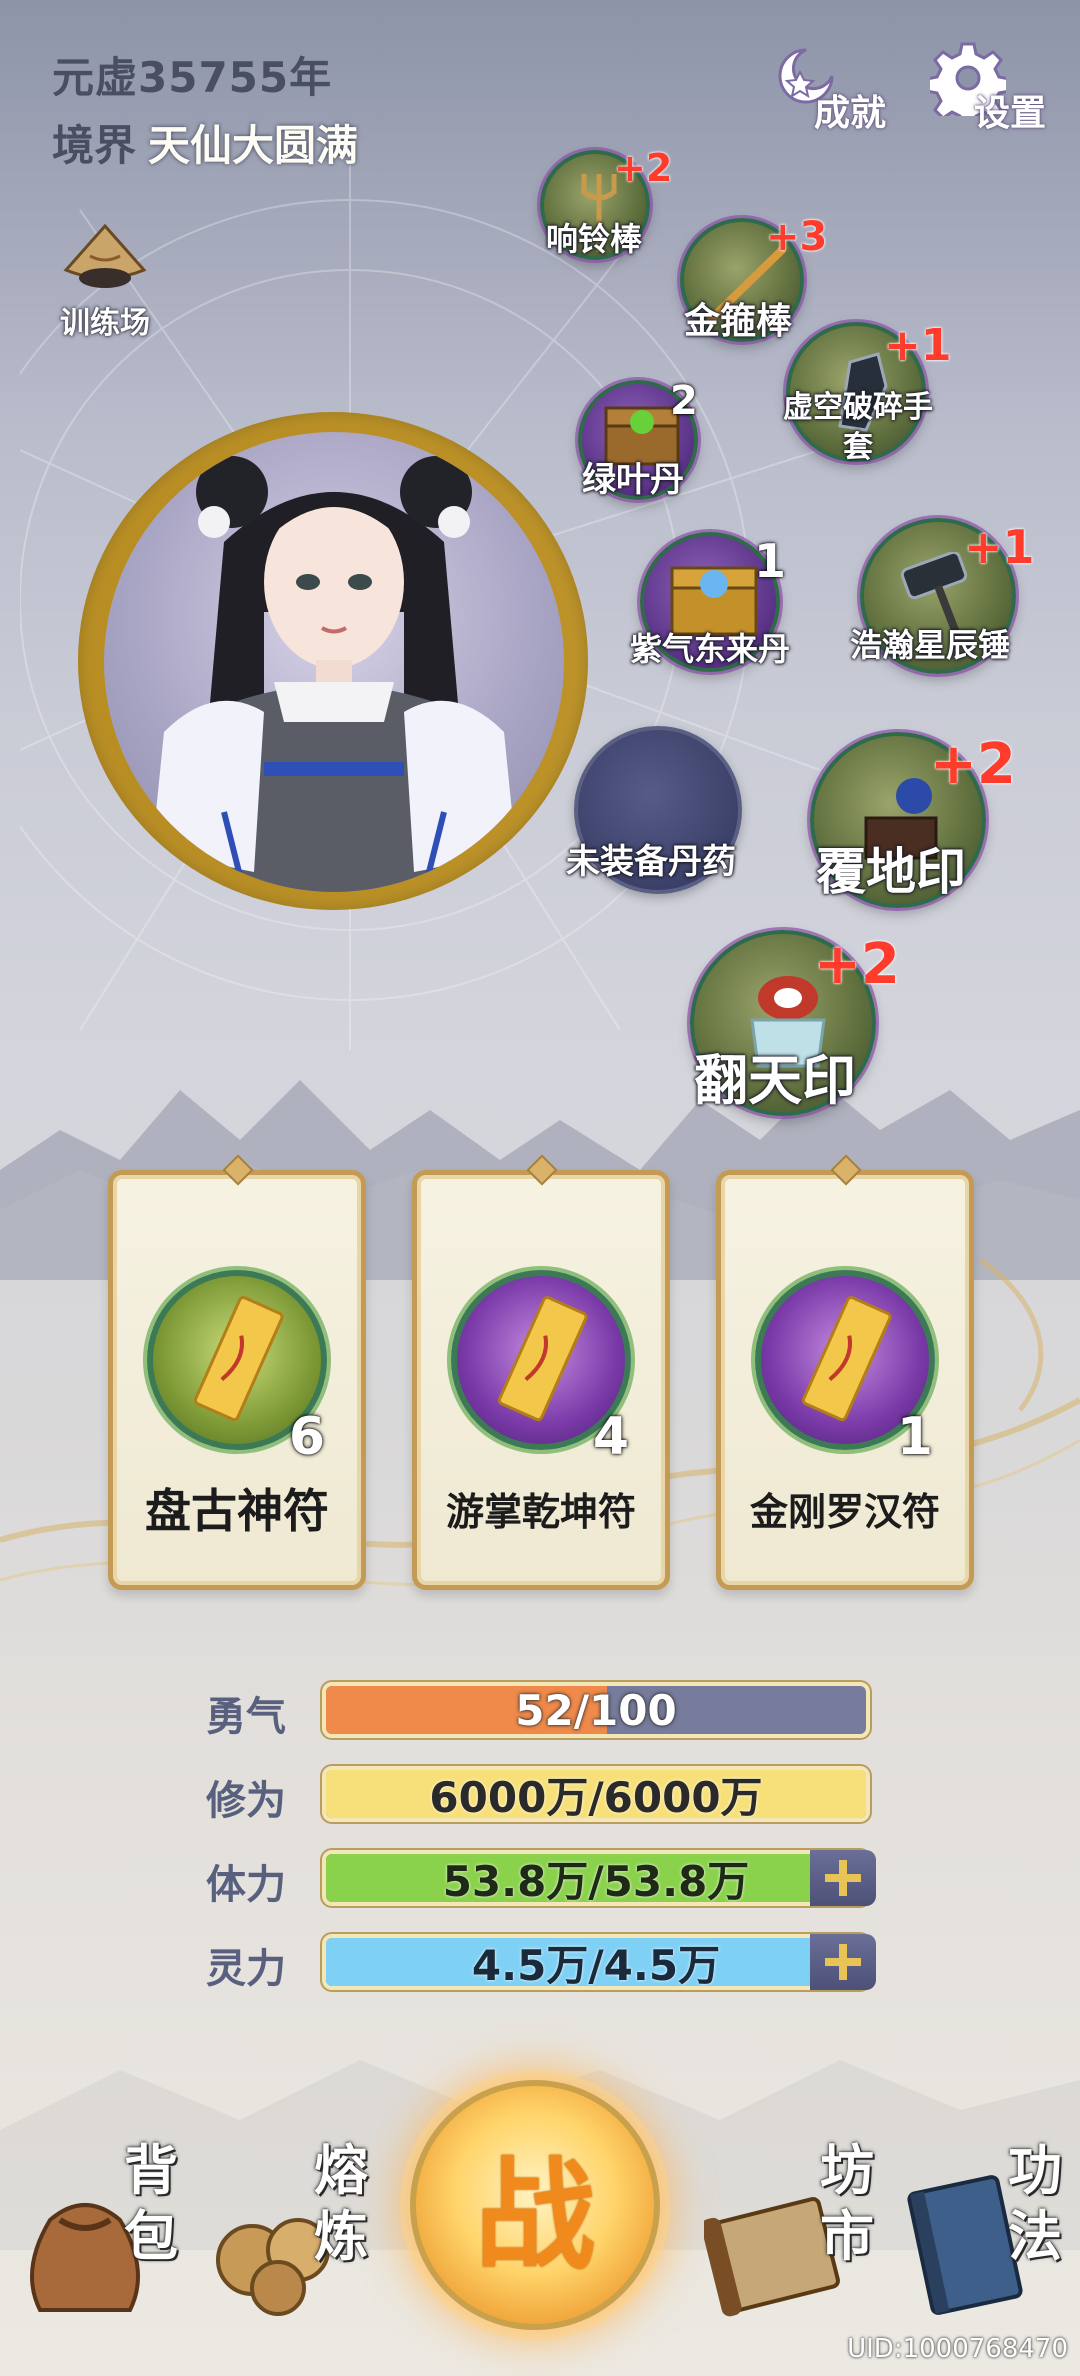  I want to click on equip-label: 未装备丹药, so click(651, 862).